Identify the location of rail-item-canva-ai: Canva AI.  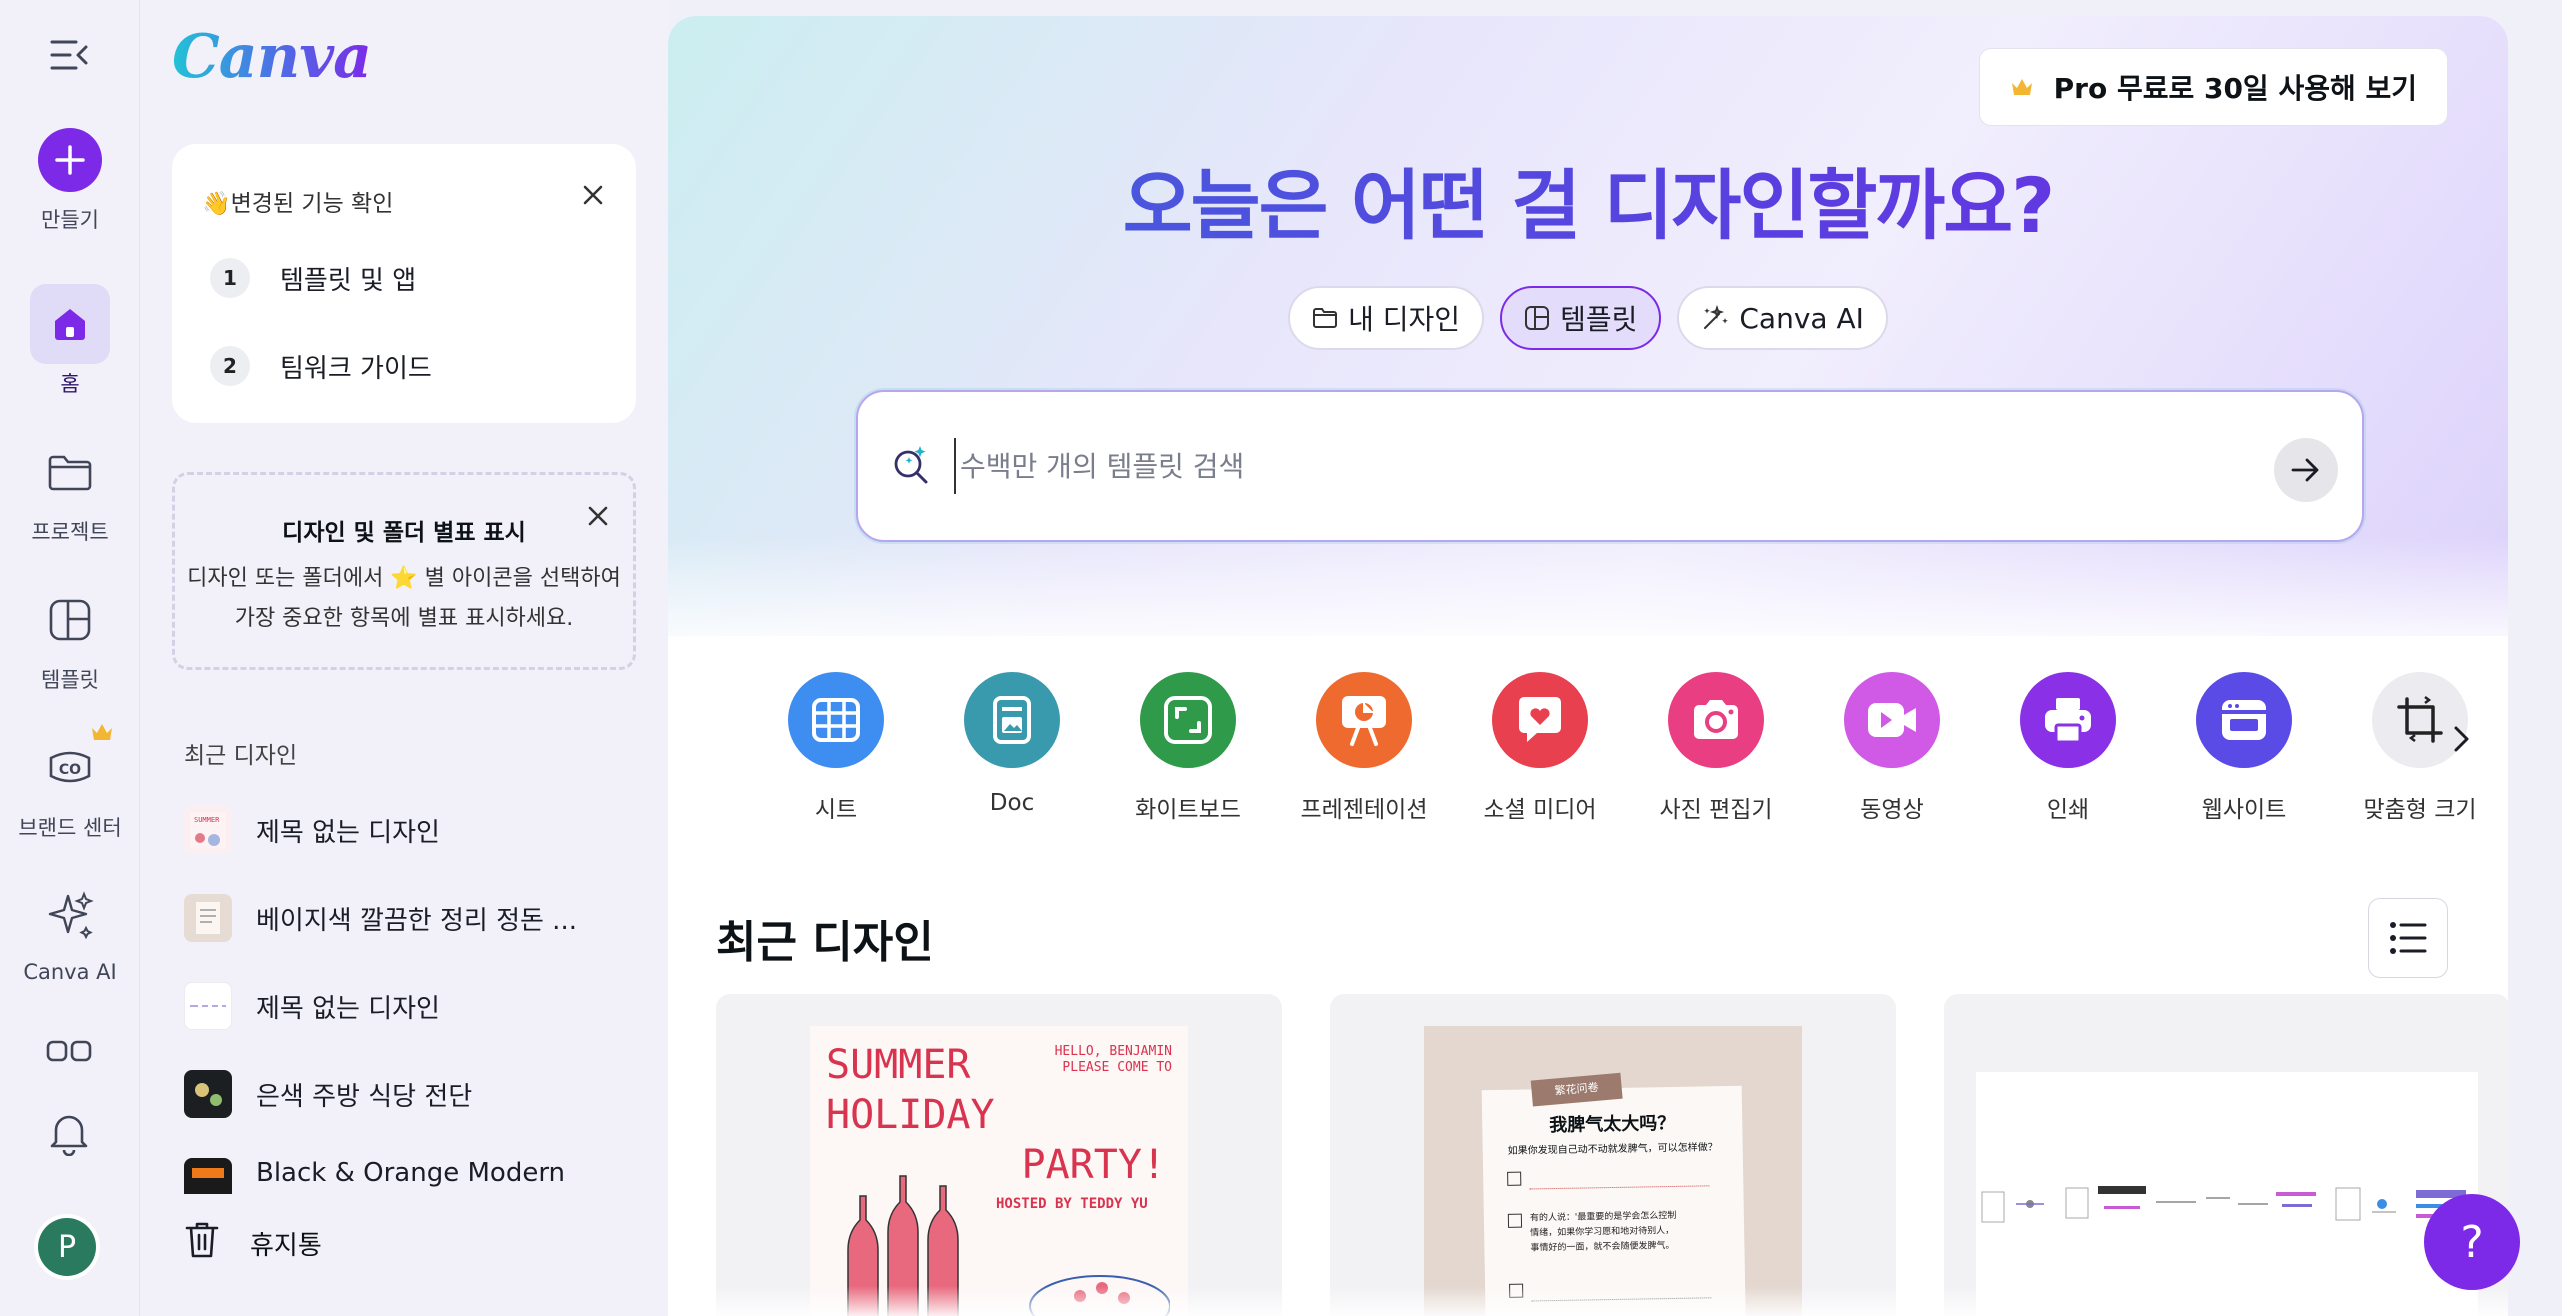
(70, 930).